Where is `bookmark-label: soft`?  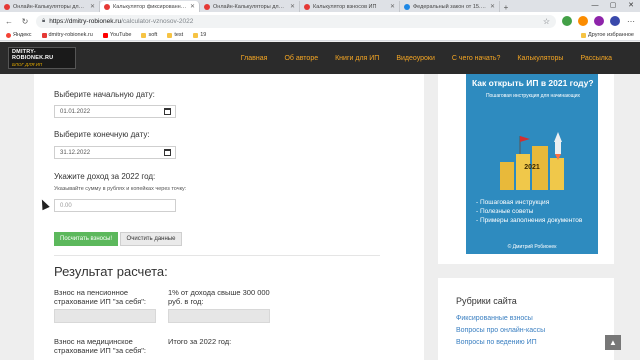 bookmark-label: soft is located at coordinates (153, 35).